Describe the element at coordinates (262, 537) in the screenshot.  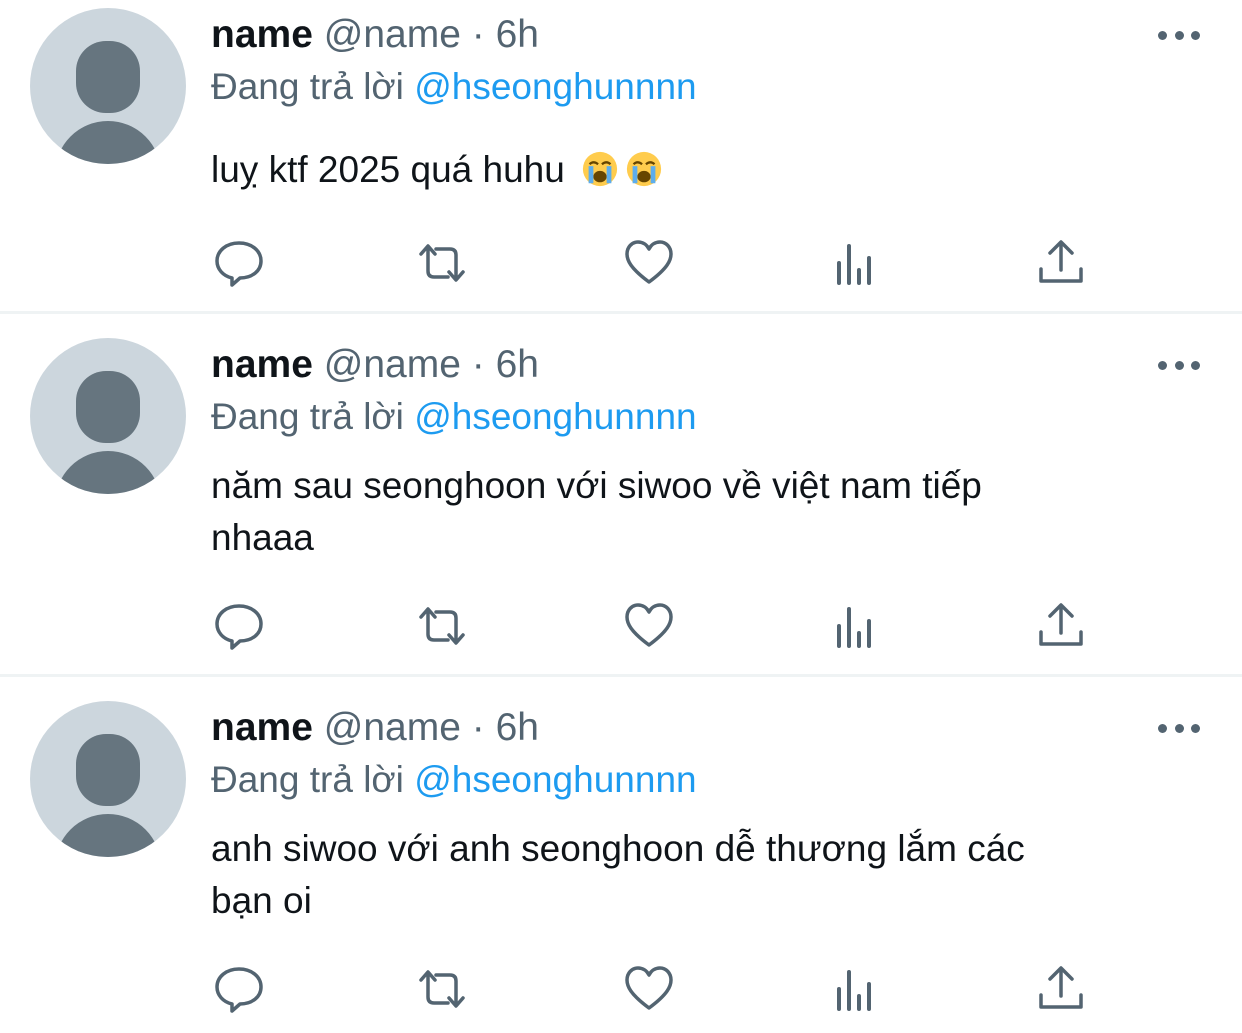
I see `tweet-text-line: nhaaa` at that location.